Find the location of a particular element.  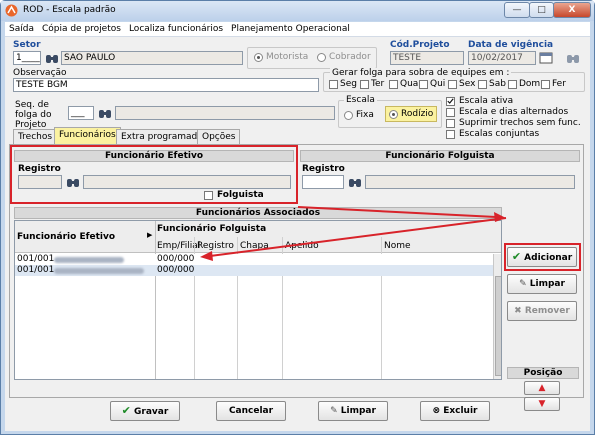

limpar-button: ✎ Limpar is located at coordinates (353, 411).